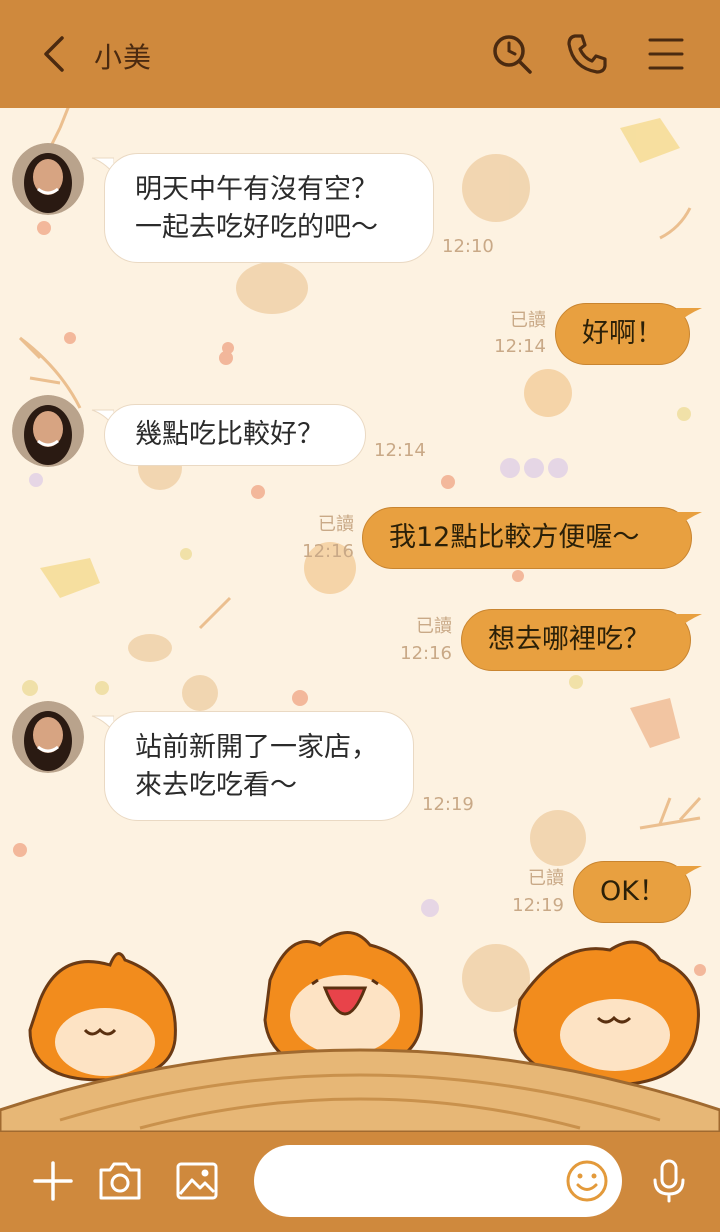 Image resolution: width=720 pixels, height=1232 pixels. What do you see at coordinates (269, 208) in the screenshot?
I see `message-bubble-incoming: 明天中午有沒有空？ 一起去吃好吃的吧～` at bounding box center [269, 208].